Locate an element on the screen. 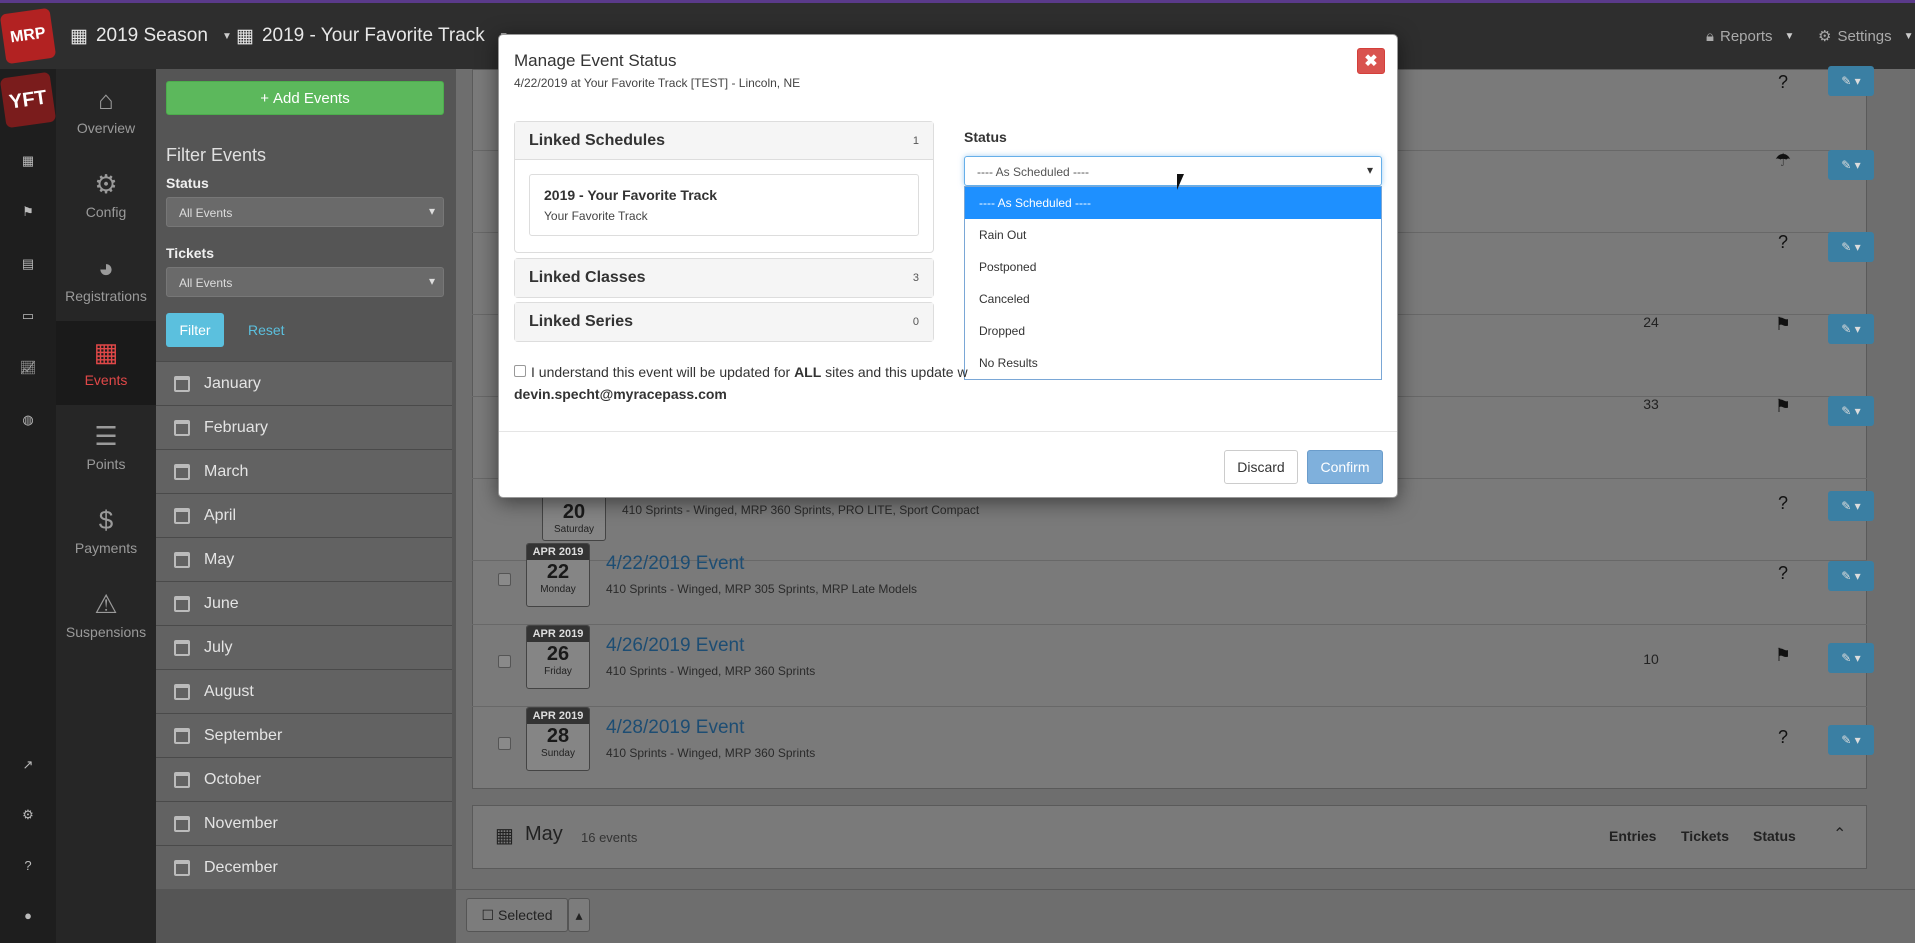 The height and width of the screenshot is (943, 1915). schedule-title: 2019 - Your Favorite Track is located at coordinates (631, 195).